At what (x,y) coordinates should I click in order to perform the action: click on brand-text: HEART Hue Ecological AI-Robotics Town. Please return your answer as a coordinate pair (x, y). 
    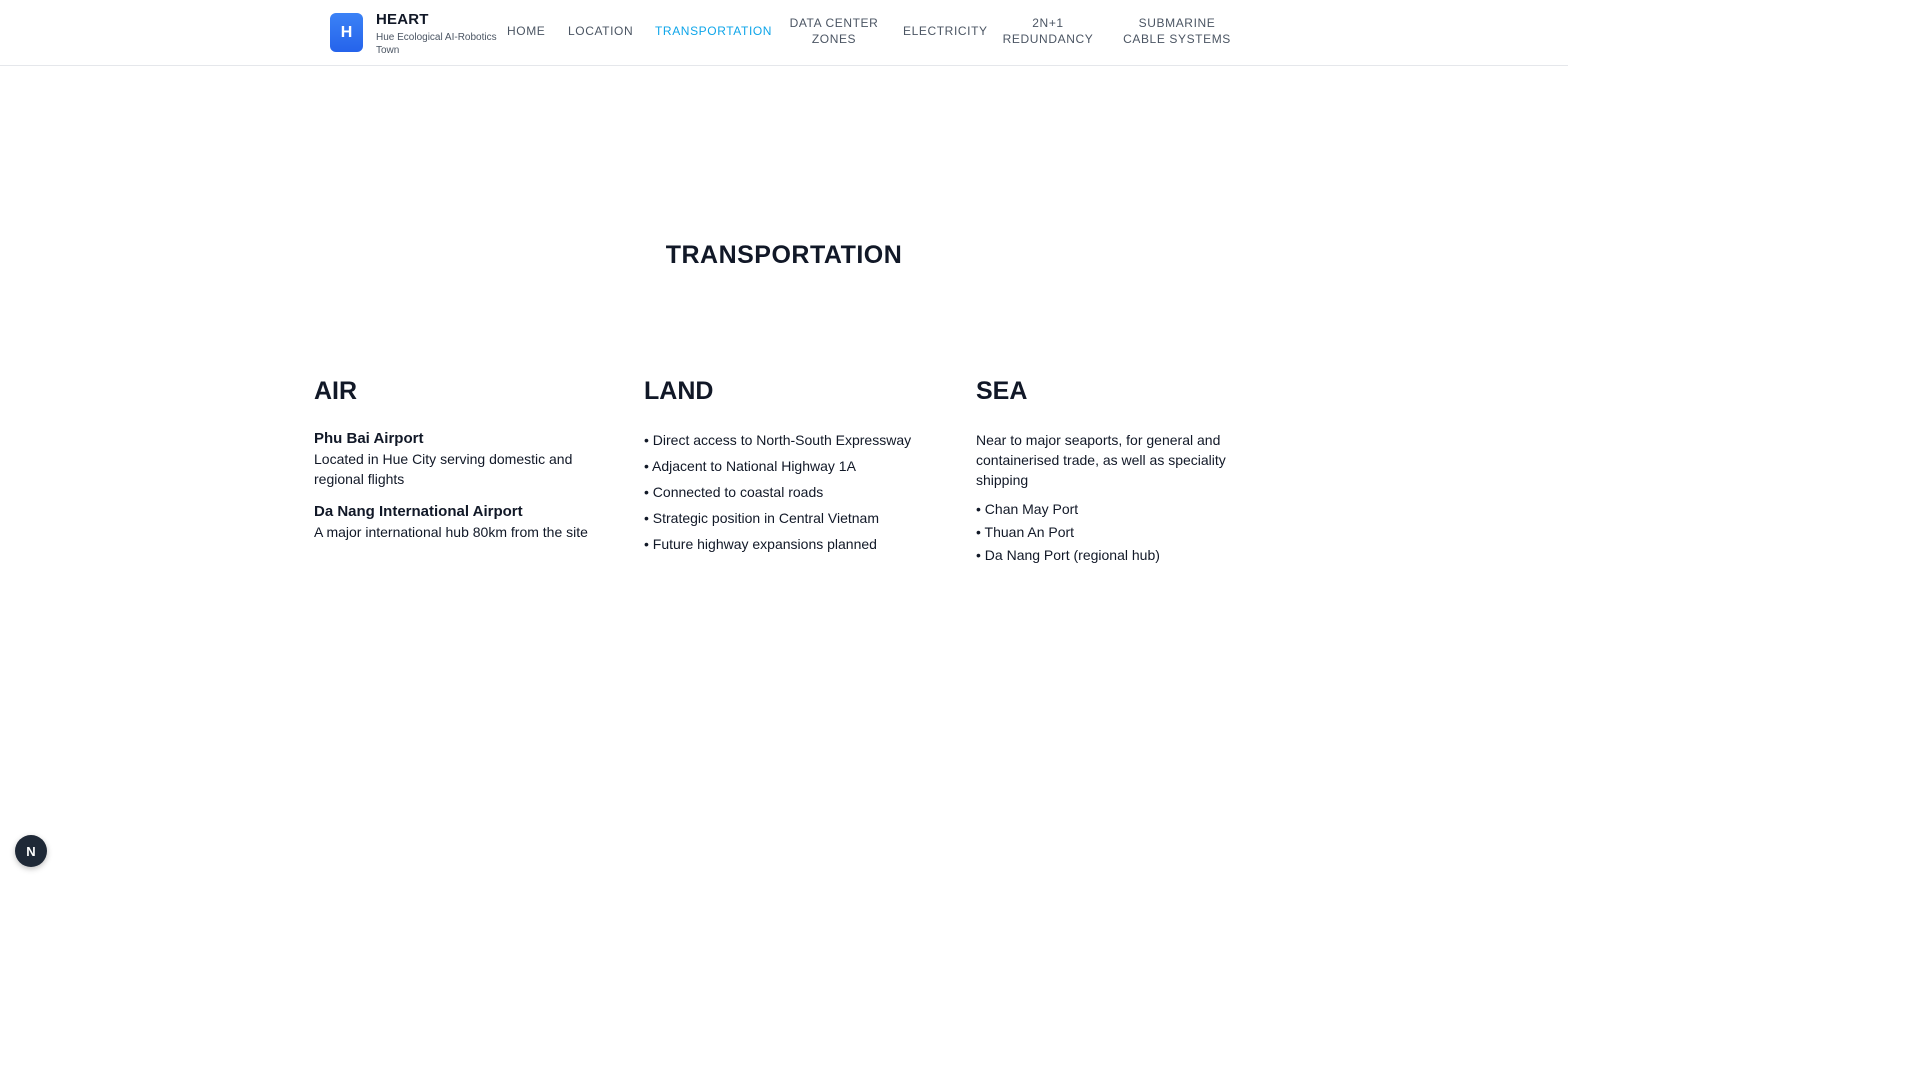
    Looking at the image, I should click on (442, 34).